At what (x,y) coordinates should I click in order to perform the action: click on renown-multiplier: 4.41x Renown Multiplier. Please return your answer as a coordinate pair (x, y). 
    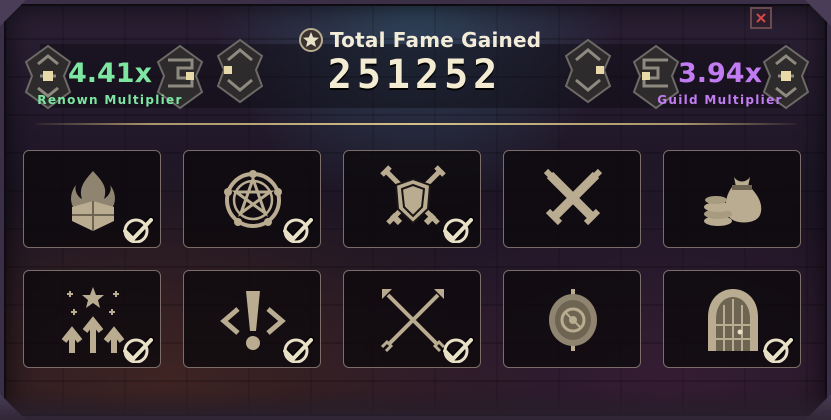
    Looking at the image, I should click on (110, 82).